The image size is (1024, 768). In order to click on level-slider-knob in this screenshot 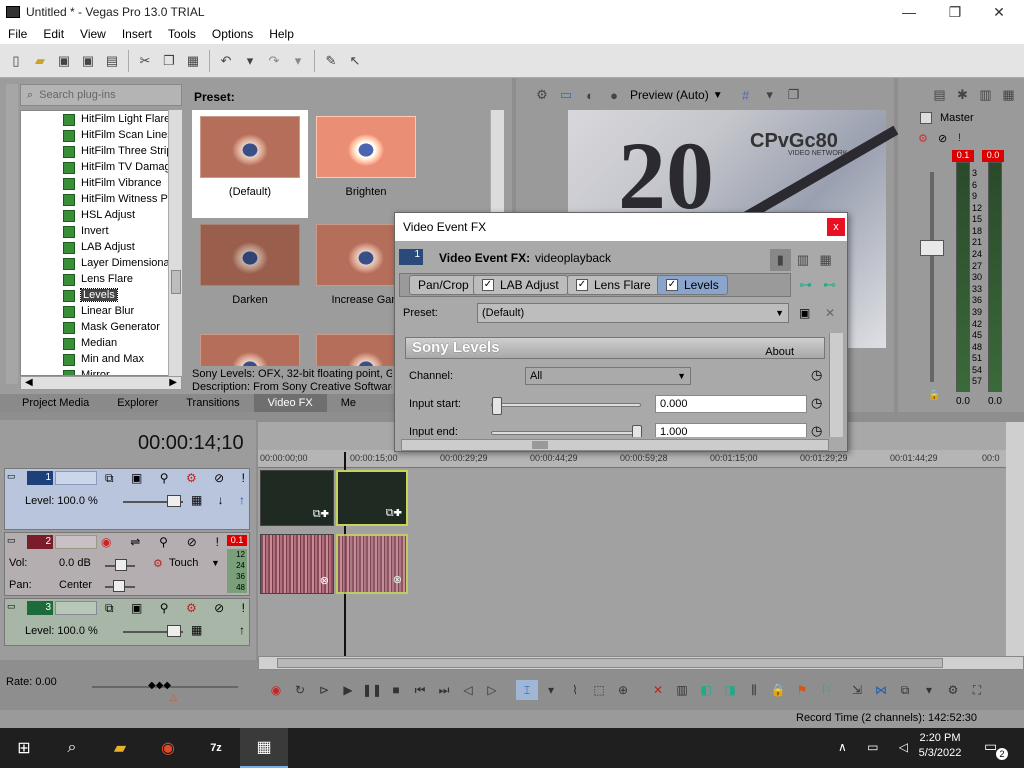, I will do `click(174, 501)`.